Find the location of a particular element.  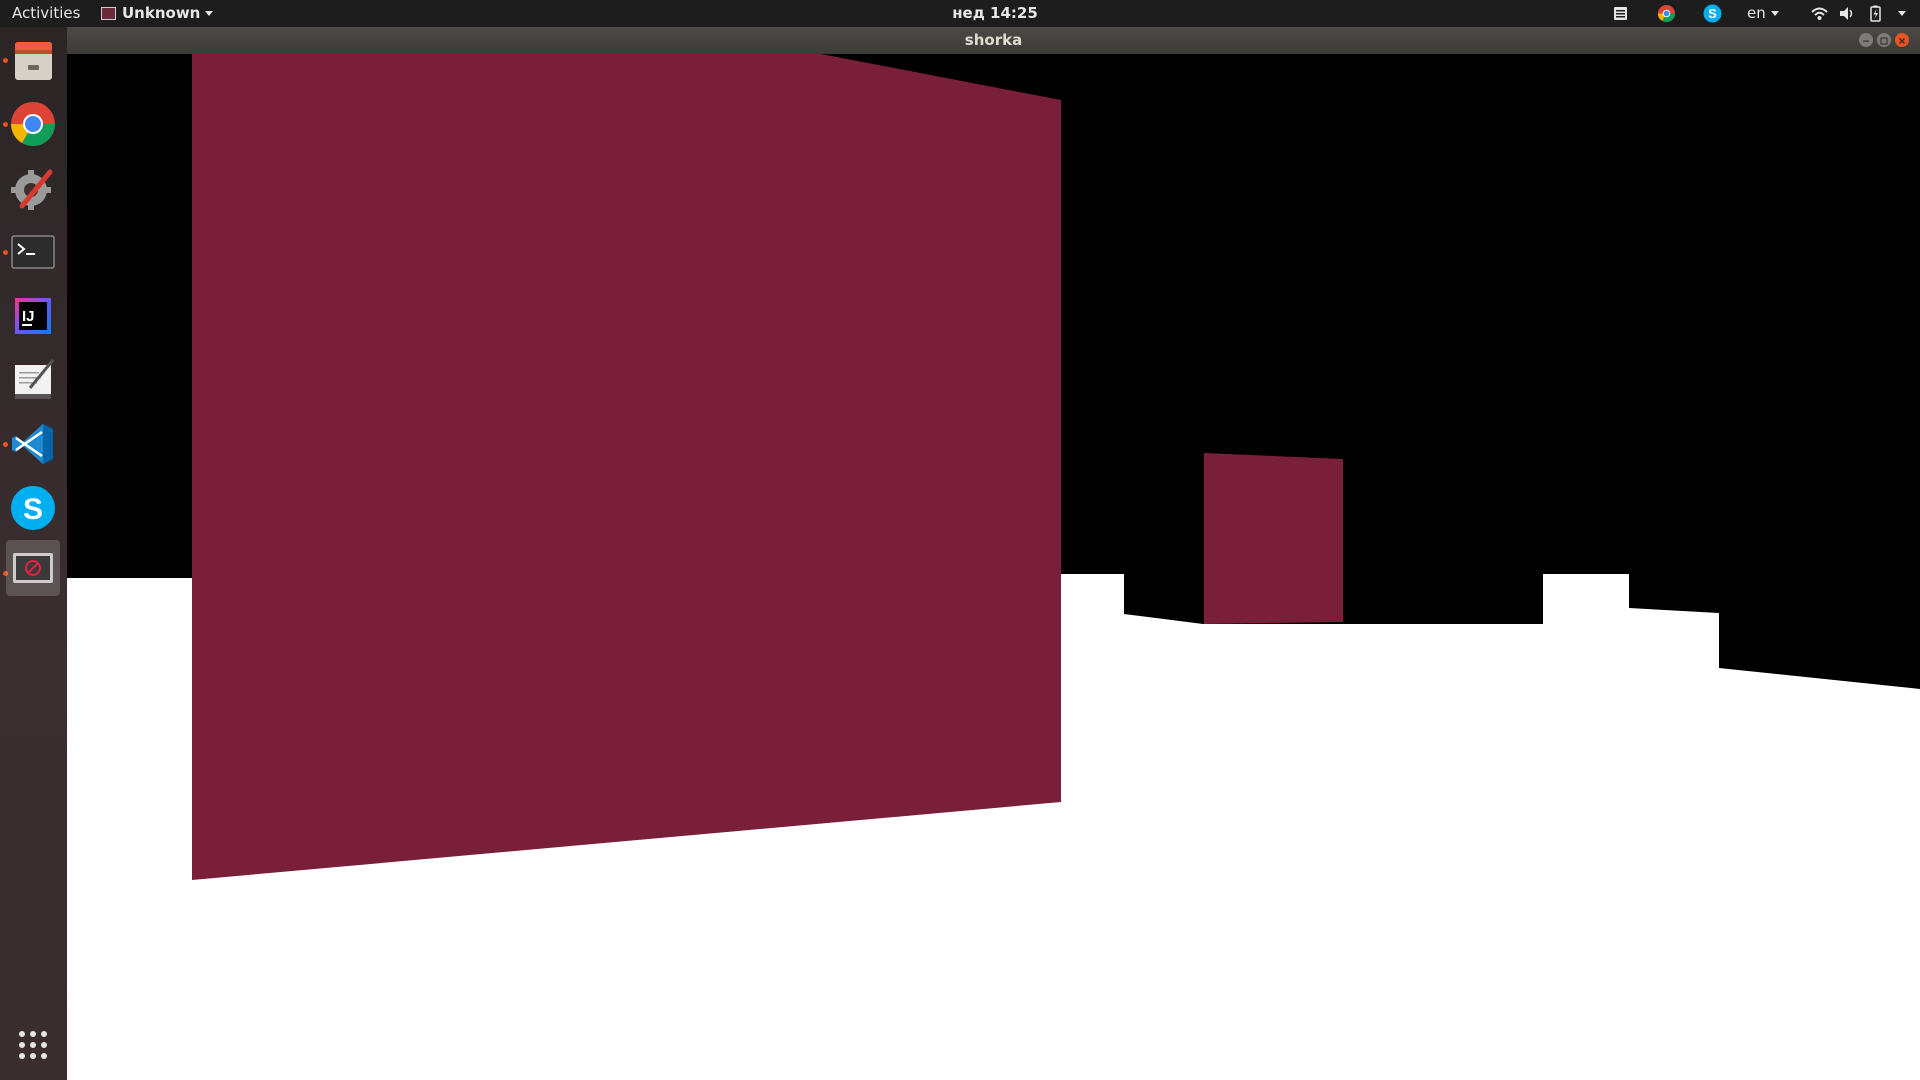

dock-item-chrome is located at coordinates (33, 124).